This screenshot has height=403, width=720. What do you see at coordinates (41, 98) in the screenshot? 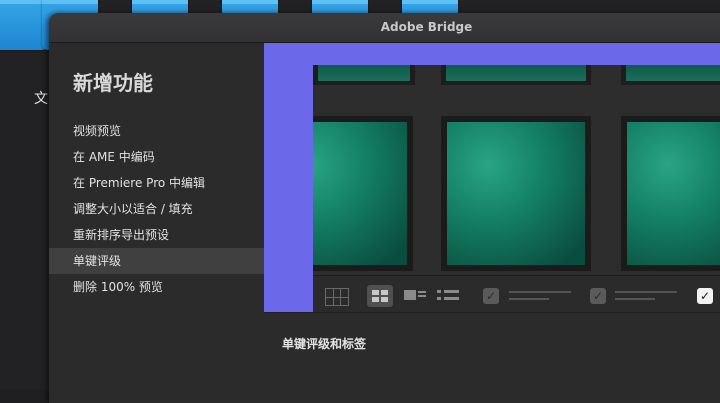
I see `desktop-item-label: 文` at bounding box center [41, 98].